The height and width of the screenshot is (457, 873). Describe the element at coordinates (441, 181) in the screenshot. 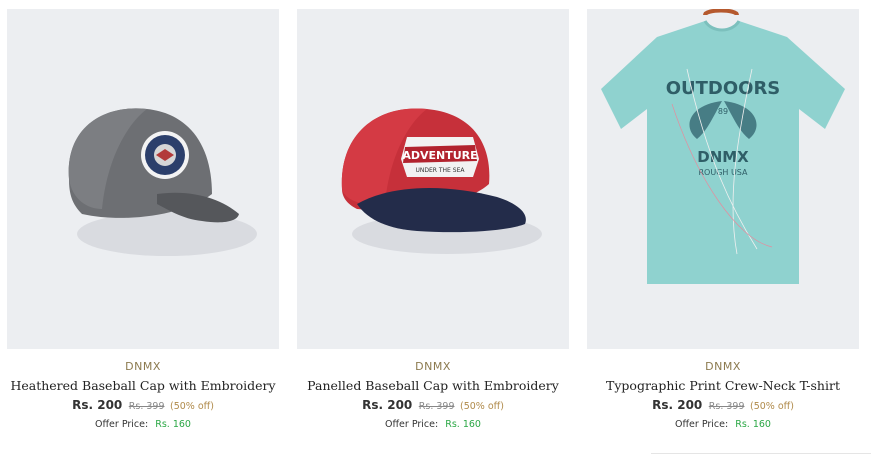

I see `red-navy-cap-image: ADVENTURE UNDER THE SEA` at that location.